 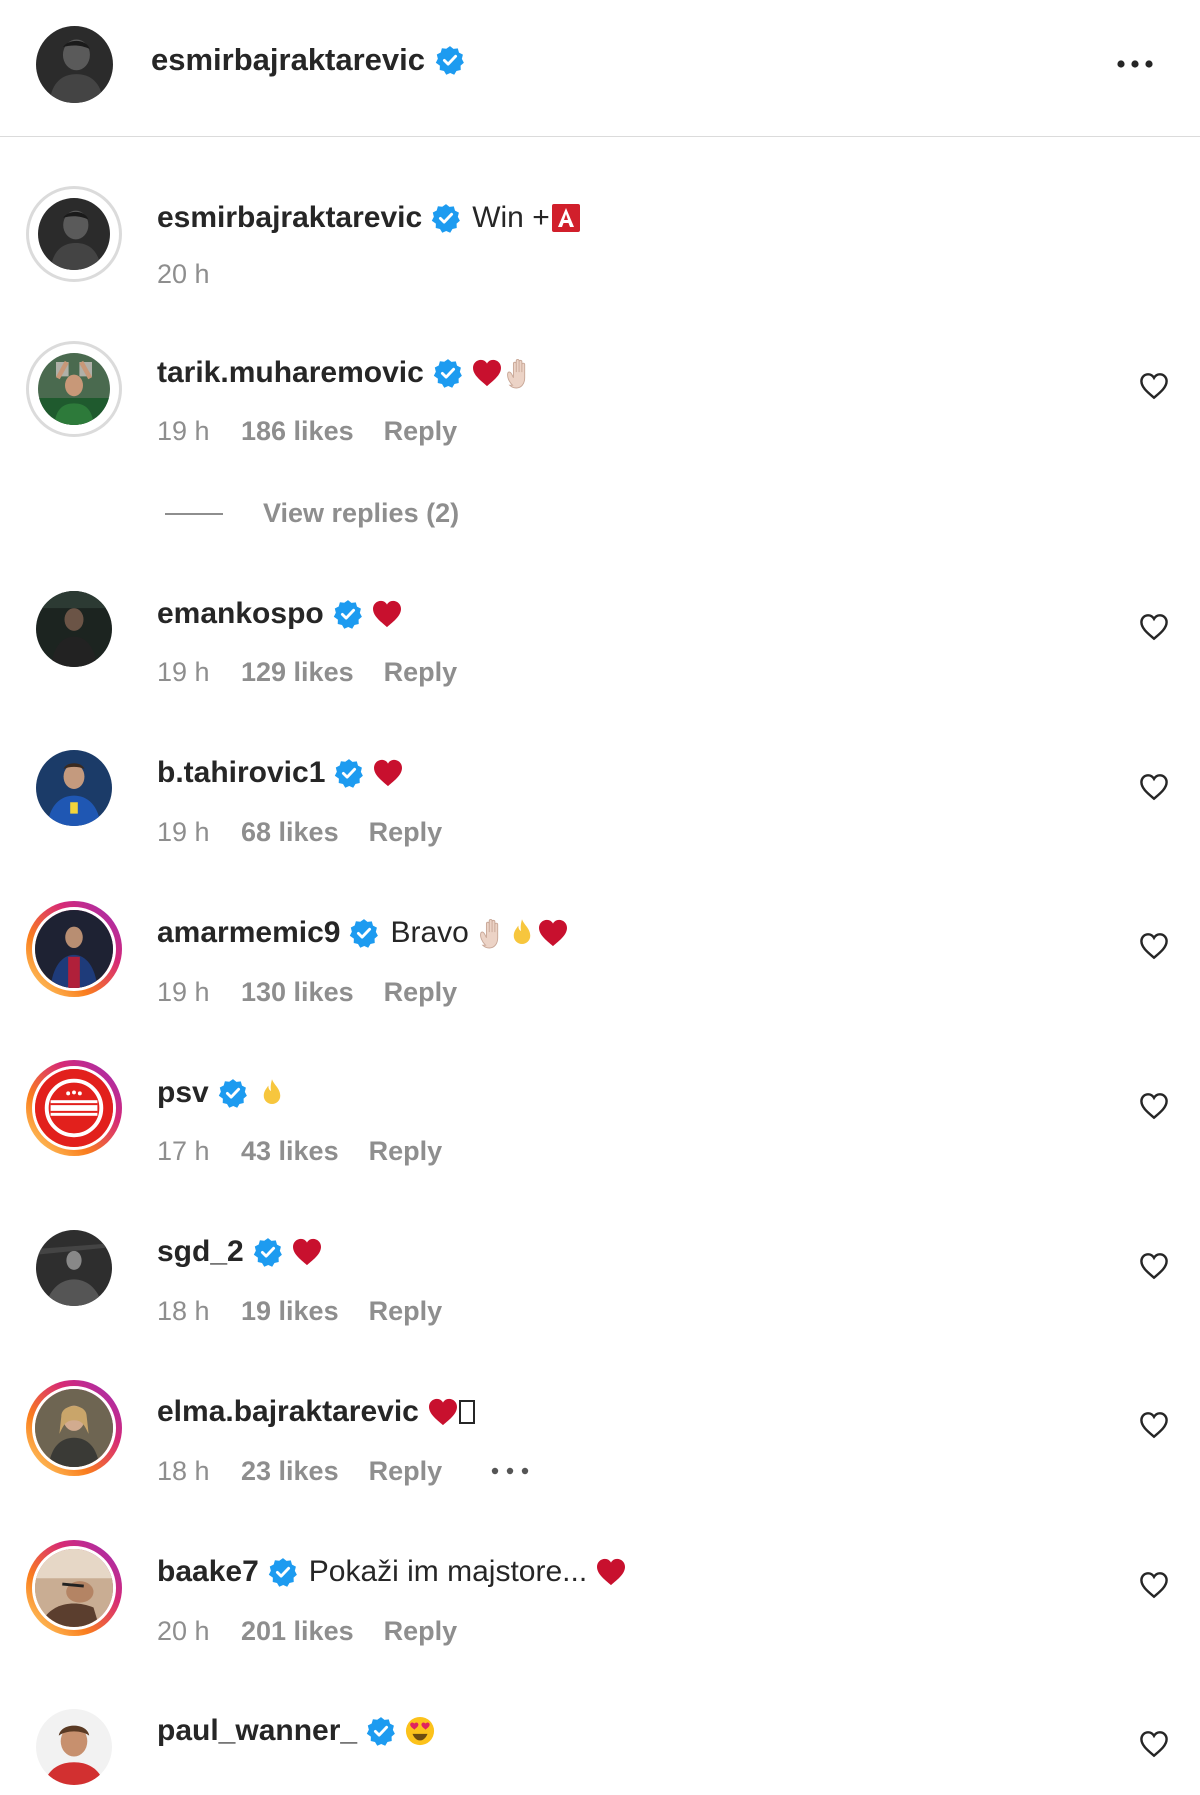 I want to click on view-replies-line, so click(x=194, y=513).